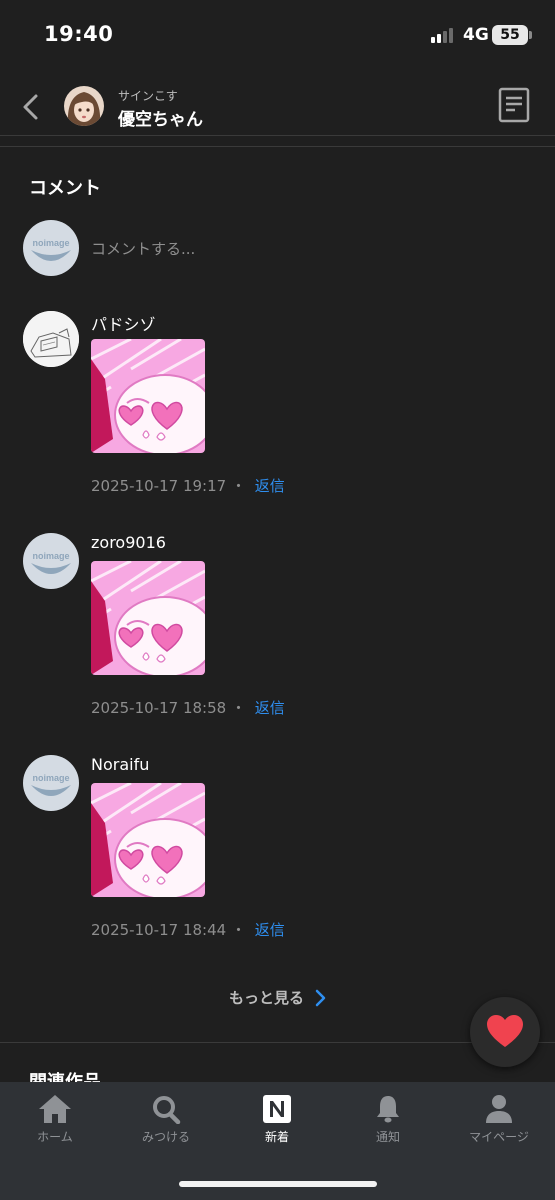 The image size is (555, 1200). What do you see at coordinates (277, 107) in the screenshot?
I see `work-header: サインこす 優空ちゃん` at bounding box center [277, 107].